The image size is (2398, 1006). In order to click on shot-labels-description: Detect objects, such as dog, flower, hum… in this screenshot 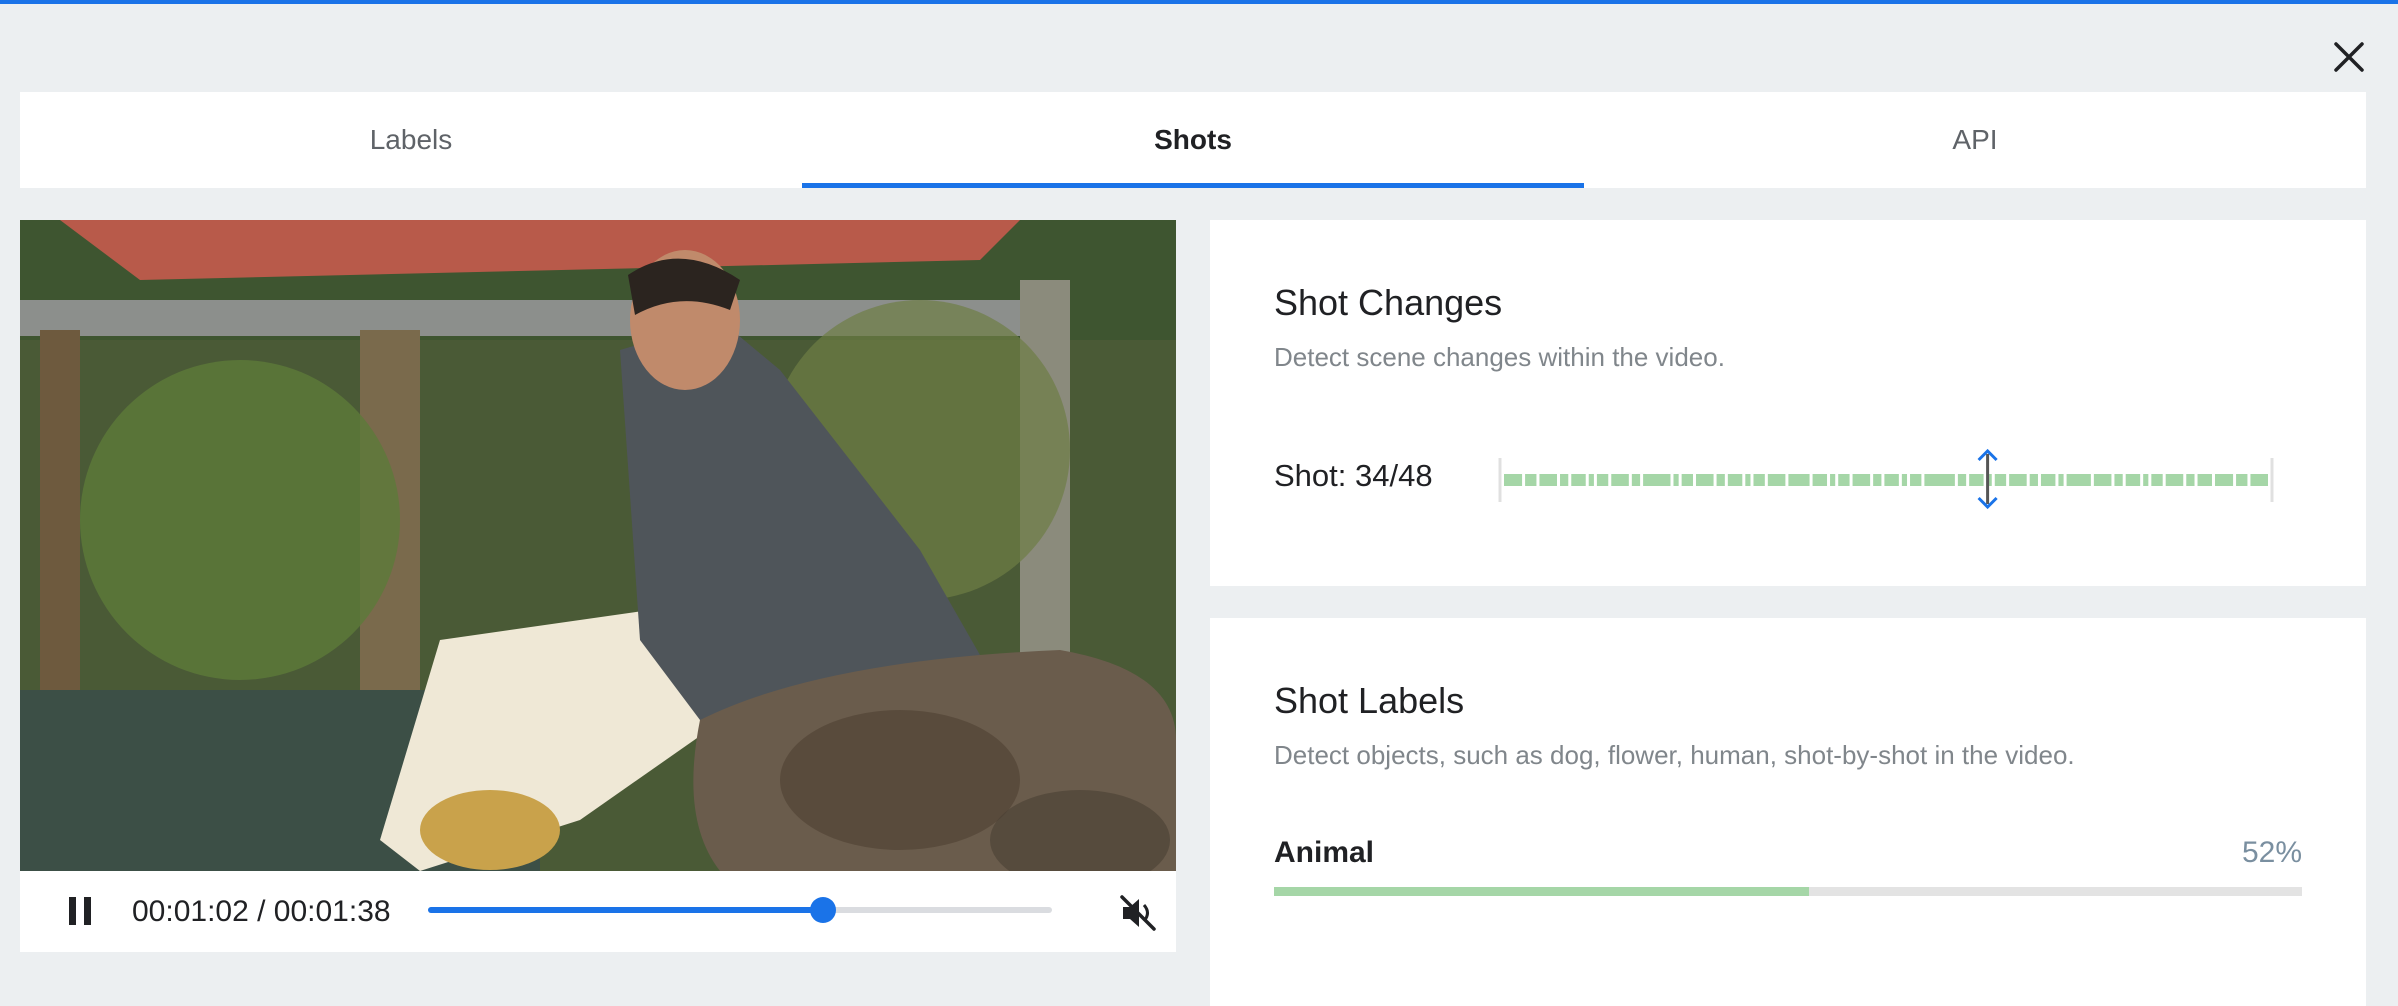, I will do `click(1674, 755)`.